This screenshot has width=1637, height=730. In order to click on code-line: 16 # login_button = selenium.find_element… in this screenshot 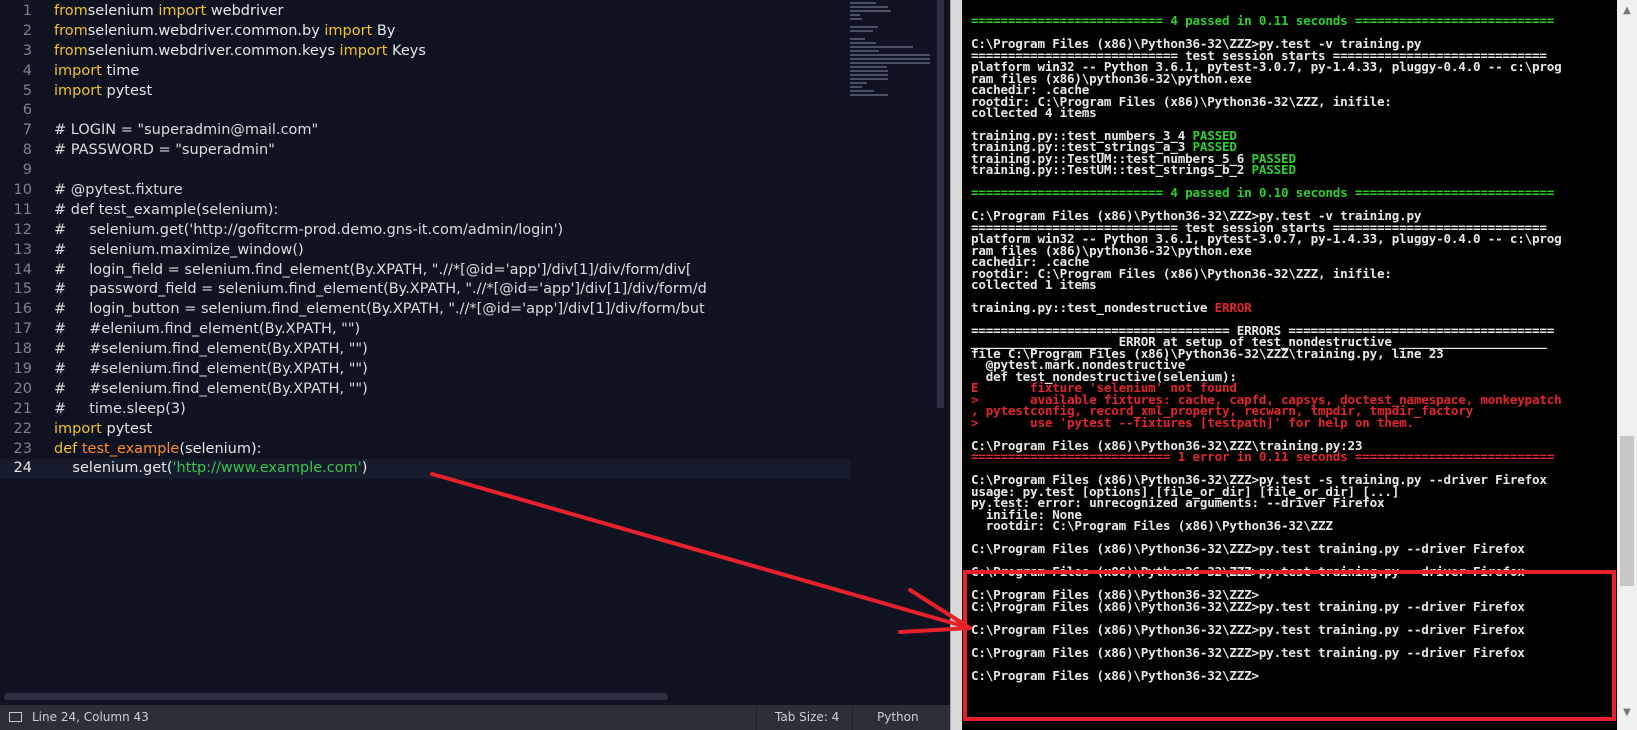, I will do `click(425, 310)`.